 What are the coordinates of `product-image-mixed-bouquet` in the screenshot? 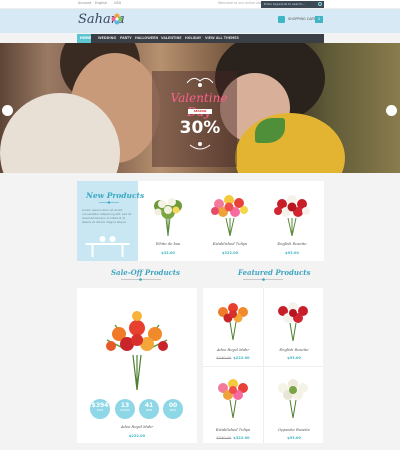 It's located at (230, 212).